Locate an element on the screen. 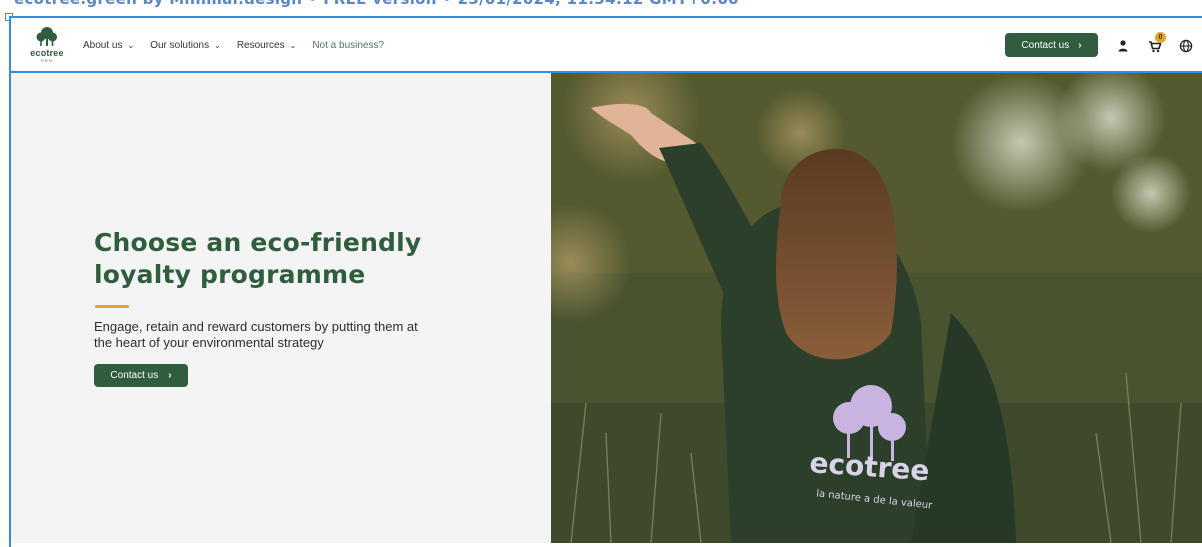 The width and height of the screenshot is (1202, 547). nav-item-resources: Resources ⌄ is located at coordinates (267, 45).